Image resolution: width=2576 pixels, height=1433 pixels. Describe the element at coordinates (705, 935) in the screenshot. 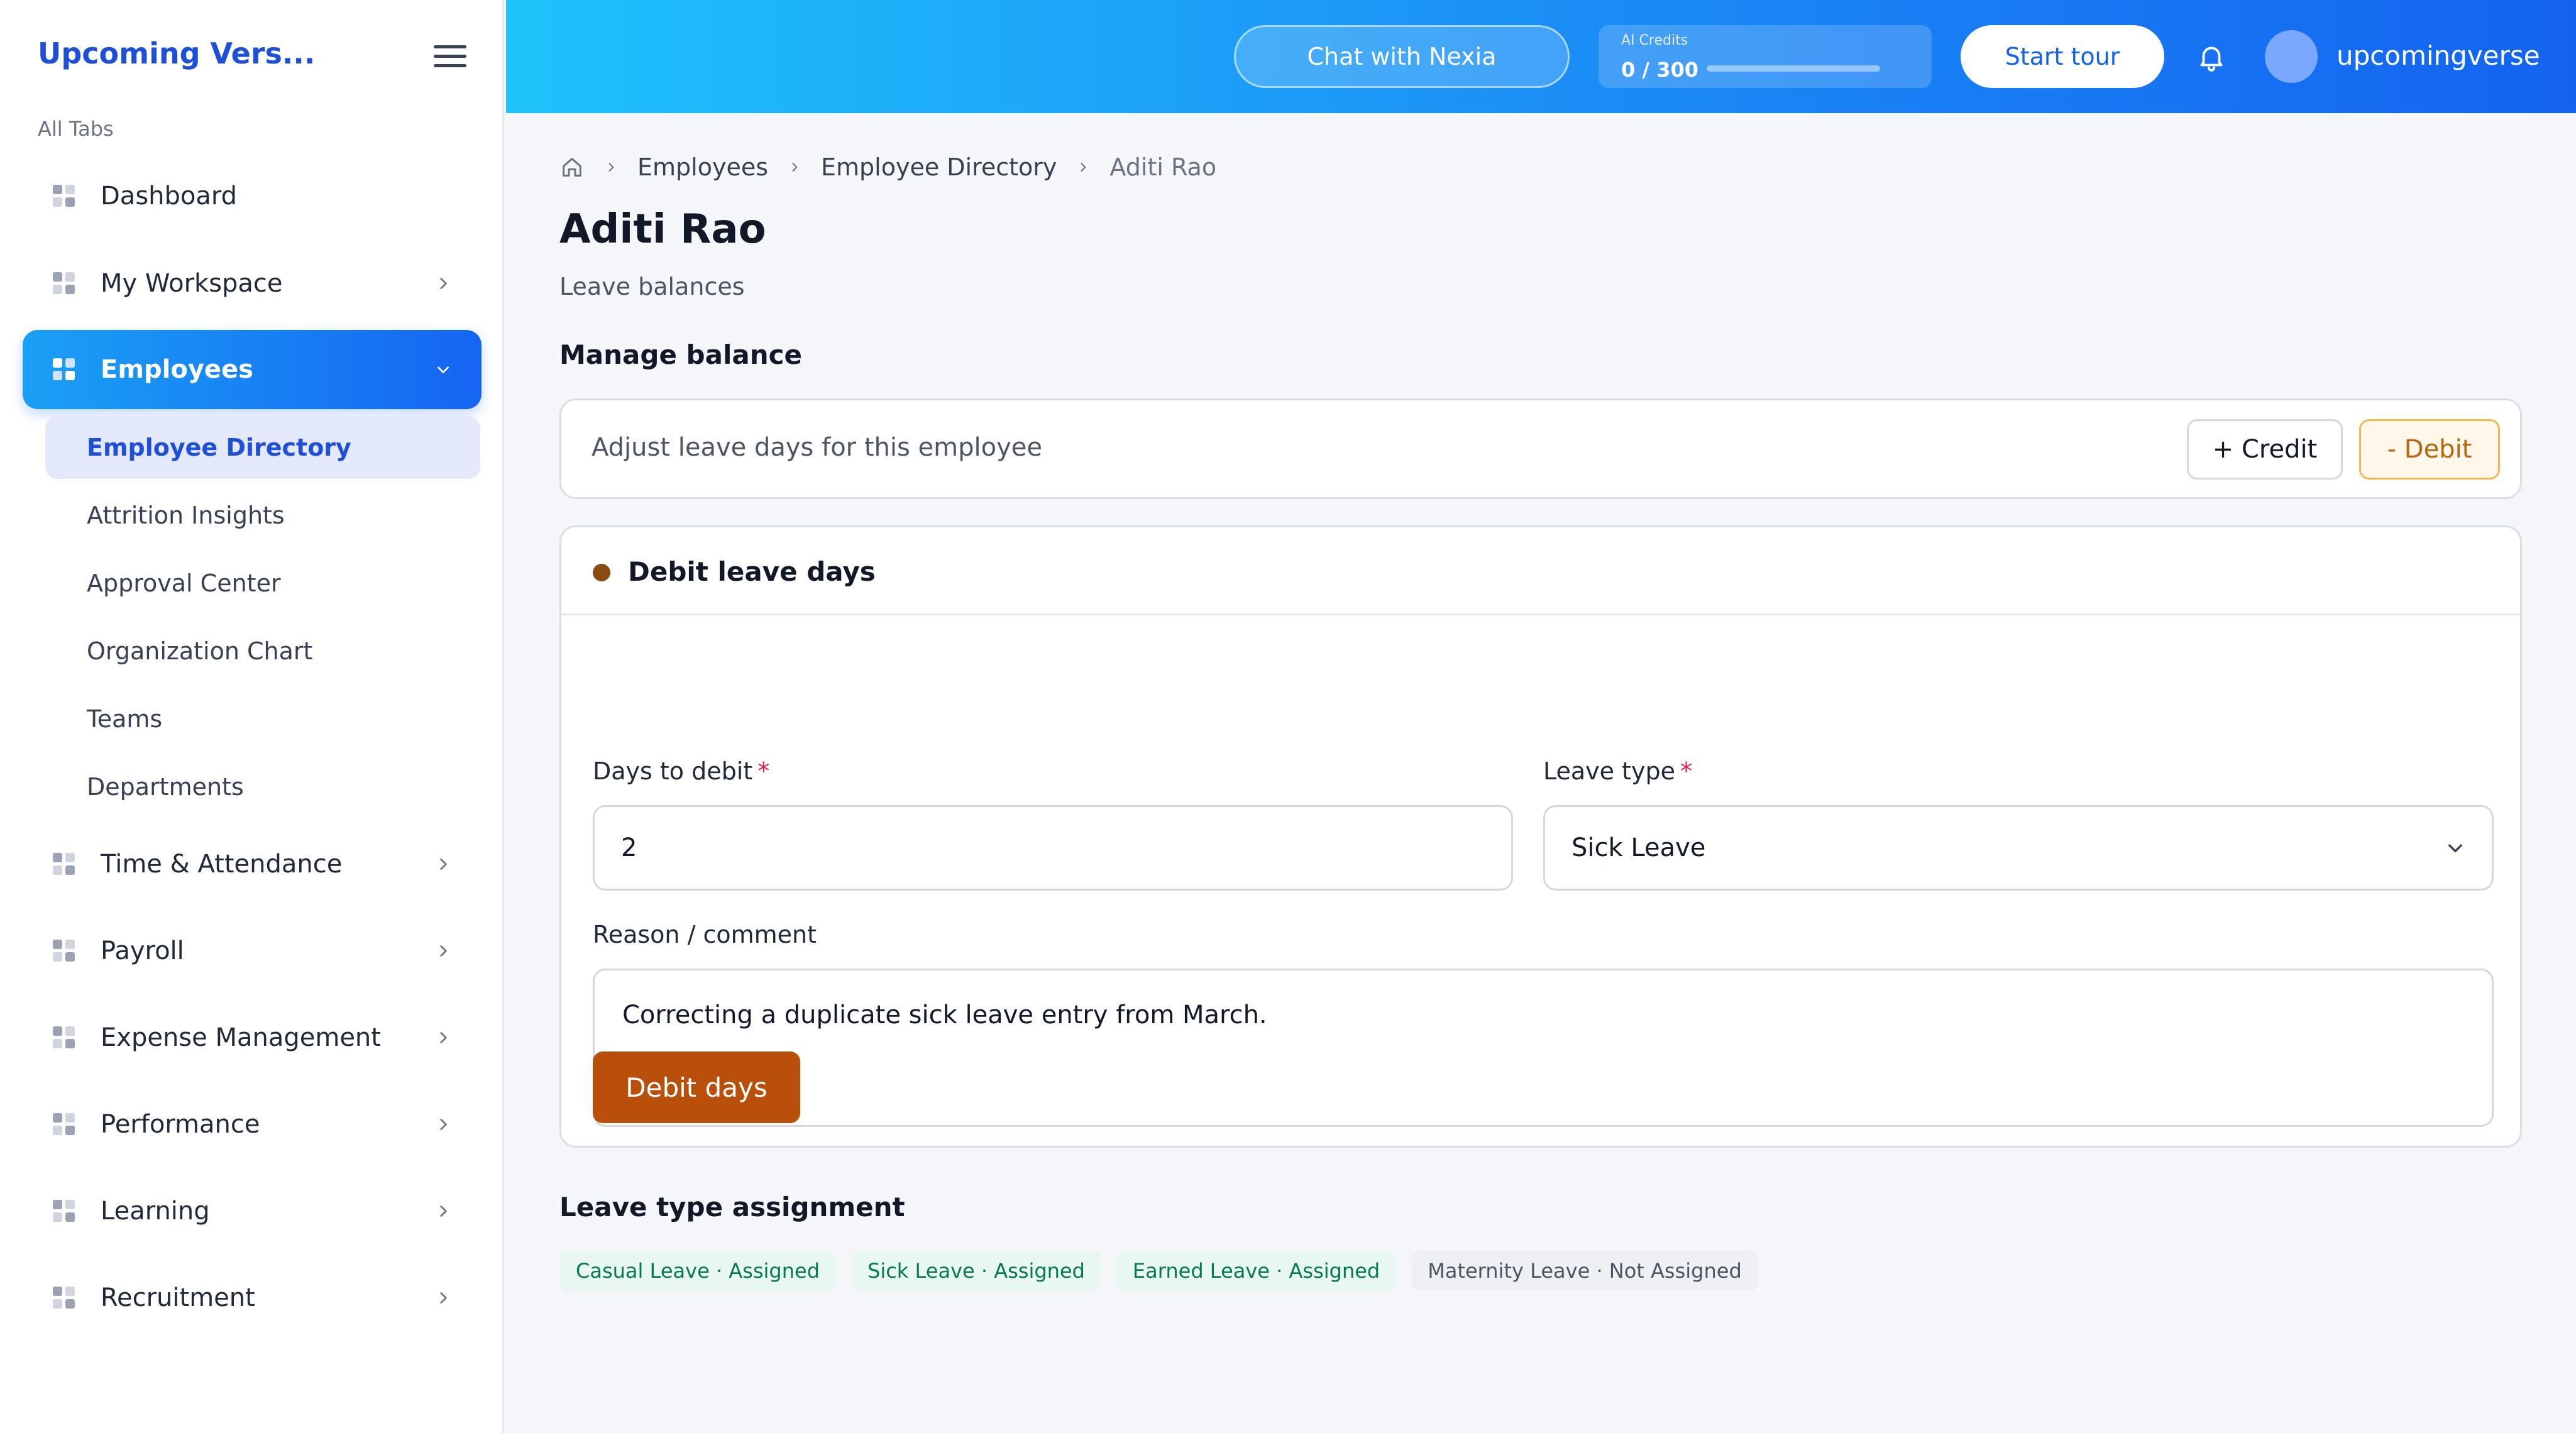

I see `reason-label: Reason / comment` at that location.